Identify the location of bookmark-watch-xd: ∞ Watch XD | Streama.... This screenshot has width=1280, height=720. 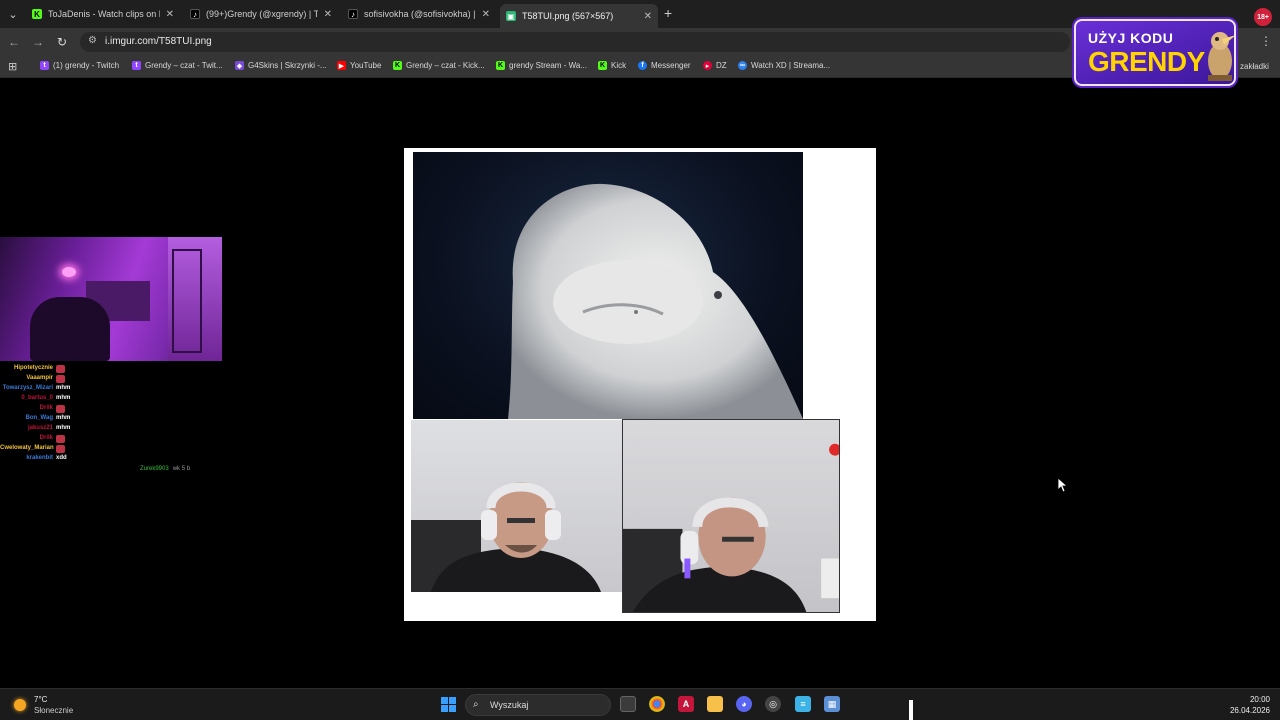
(784, 65).